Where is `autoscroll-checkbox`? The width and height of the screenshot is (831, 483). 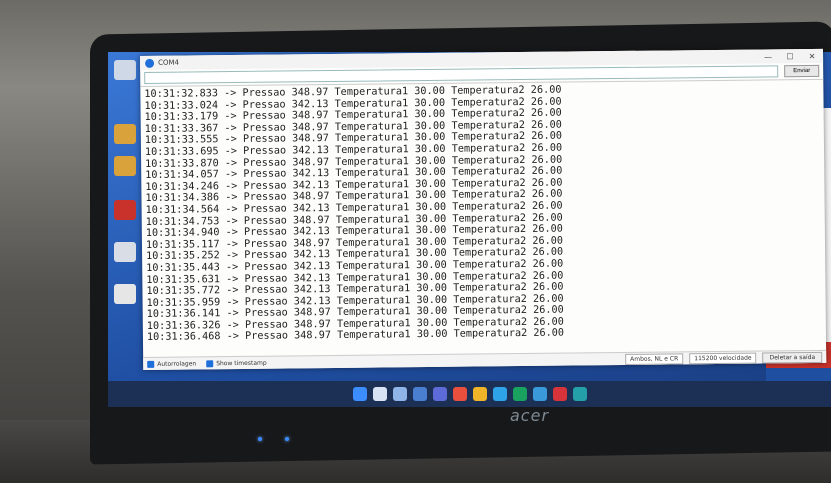
autoscroll-checkbox is located at coordinates (151, 364).